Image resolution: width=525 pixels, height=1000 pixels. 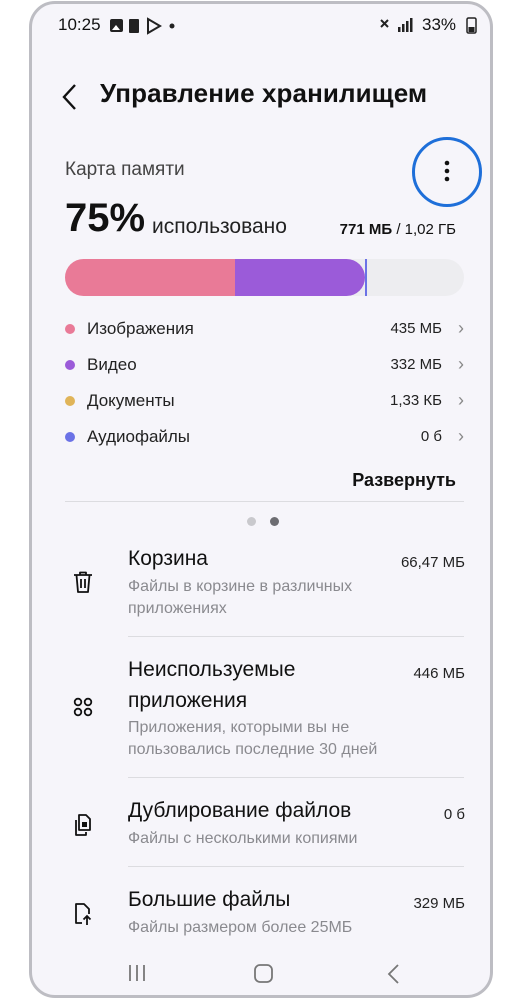 What do you see at coordinates (140, 328) in the screenshot?
I see `category-label: Изображения` at bounding box center [140, 328].